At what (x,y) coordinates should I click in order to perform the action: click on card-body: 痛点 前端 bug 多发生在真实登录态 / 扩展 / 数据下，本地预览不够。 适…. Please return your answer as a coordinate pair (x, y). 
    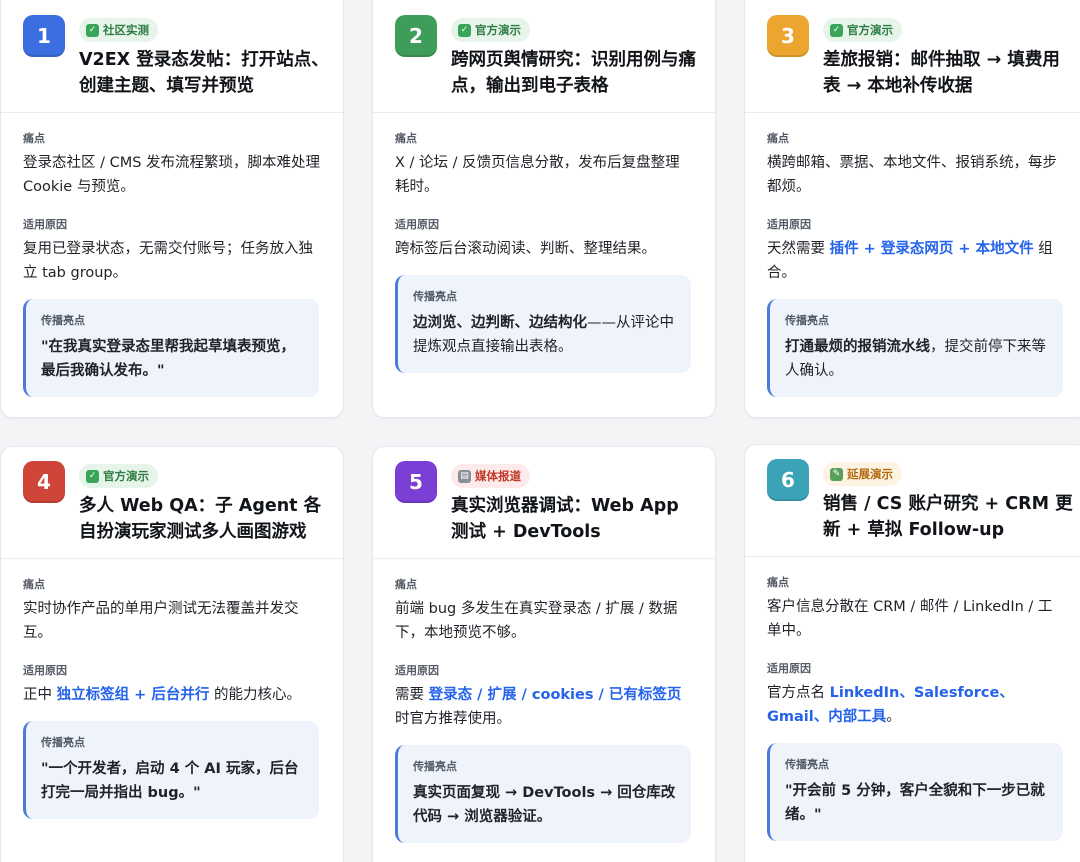
    Looking at the image, I should click on (544, 710).